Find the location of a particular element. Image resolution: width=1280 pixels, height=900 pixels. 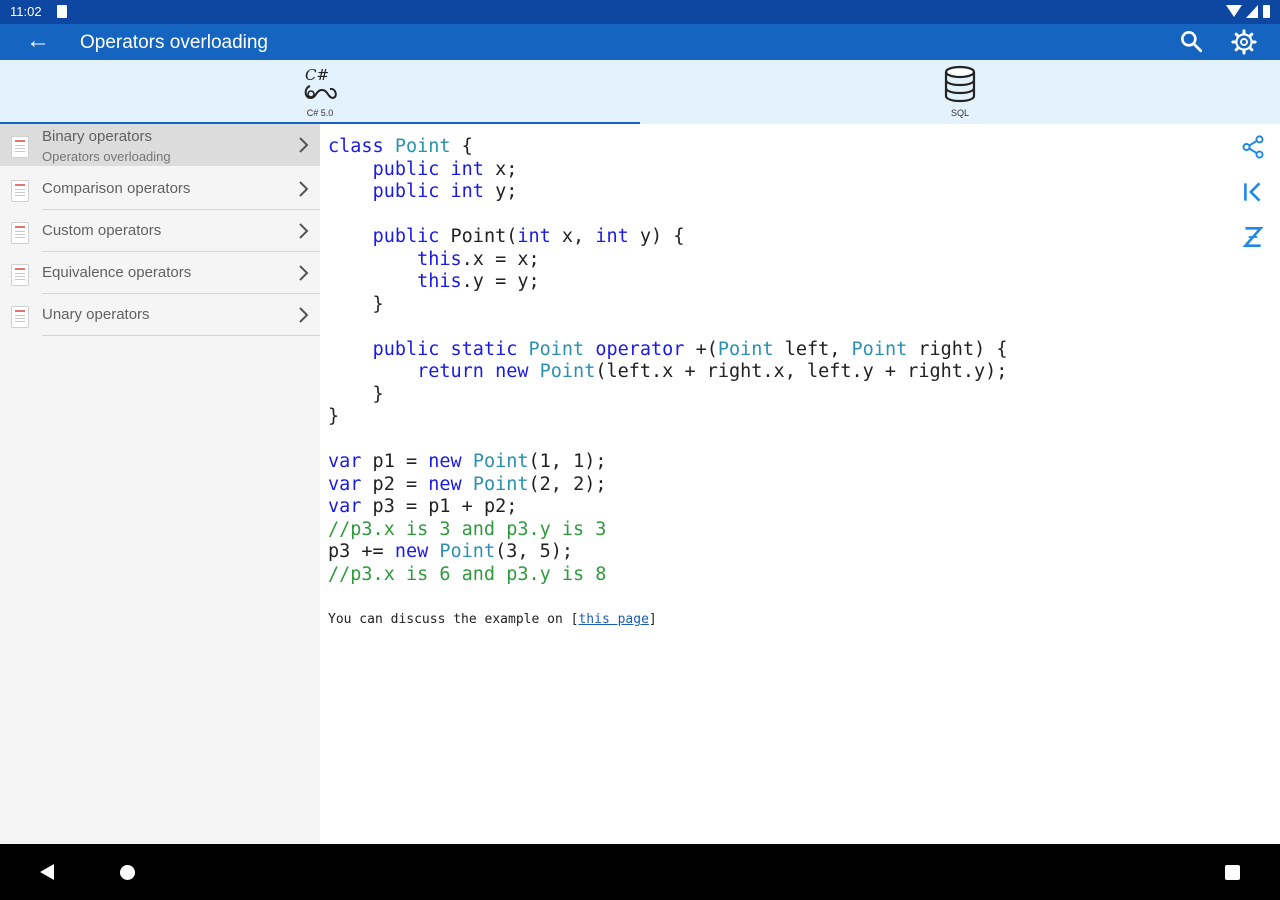

code-text: (3, 5); is located at coordinates (534, 551).